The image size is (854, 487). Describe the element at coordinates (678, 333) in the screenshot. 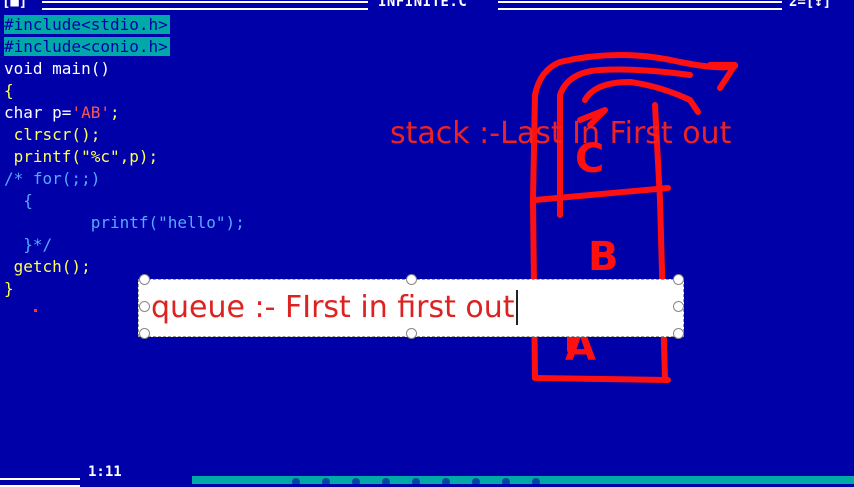

I see `resize-handle-bottom-right` at that location.